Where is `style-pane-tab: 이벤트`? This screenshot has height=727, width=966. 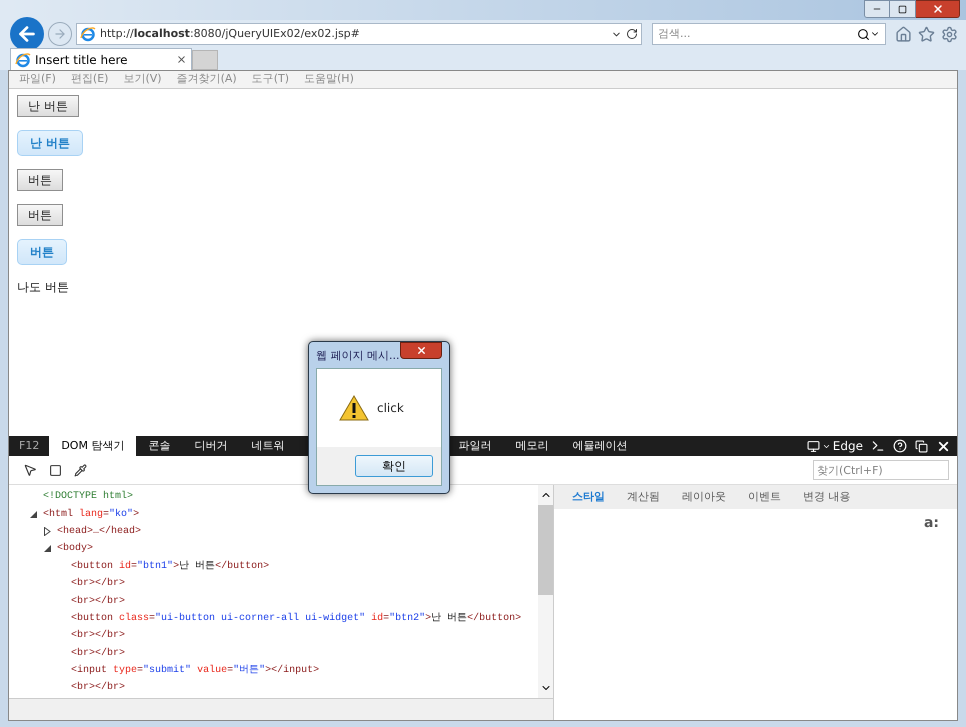
style-pane-tab: 이벤트 is located at coordinates (764, 497).